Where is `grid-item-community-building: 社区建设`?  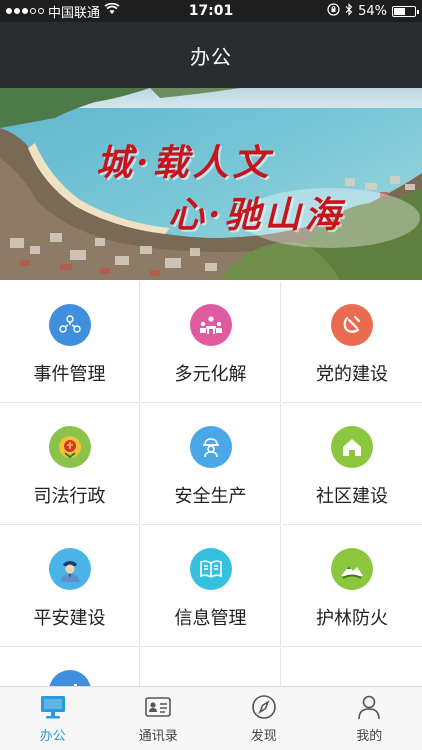 grid-item-community-building: 社区建设 is located at coordinates (352, 464).